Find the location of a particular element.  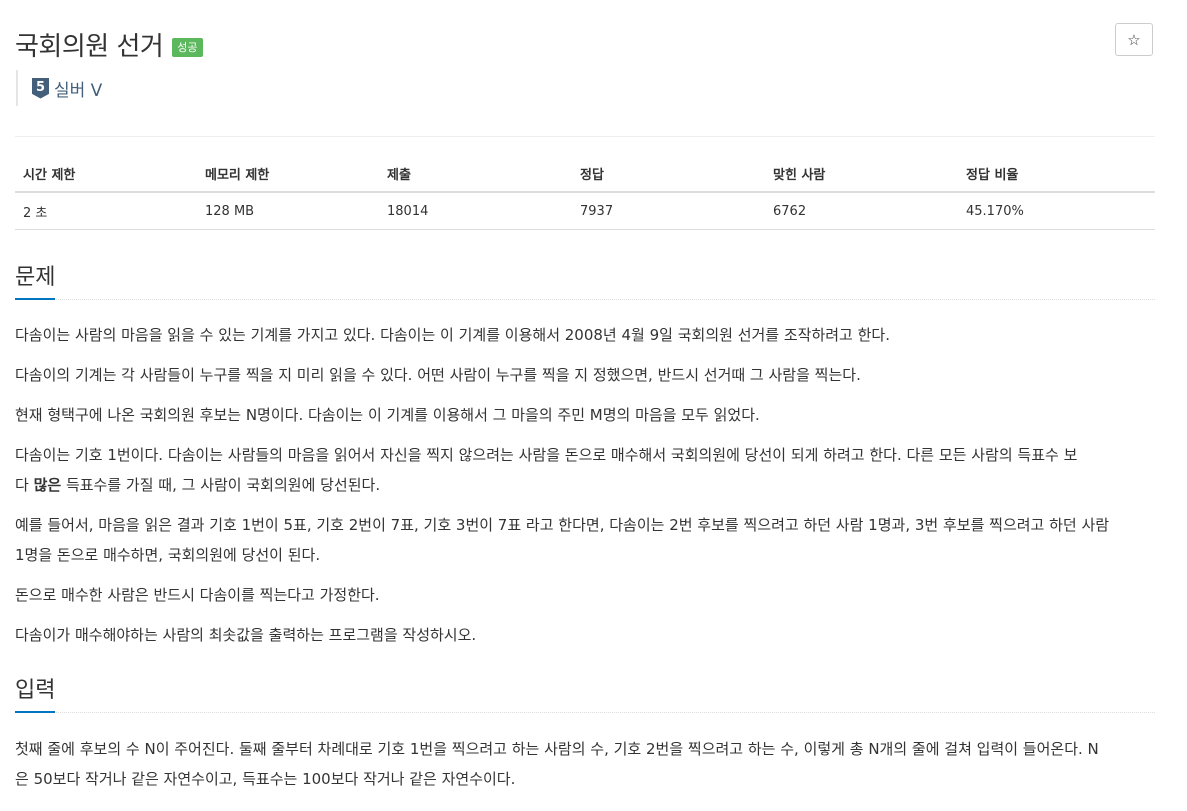

input-section-header: 입력 is located at coordinates (585, 692).